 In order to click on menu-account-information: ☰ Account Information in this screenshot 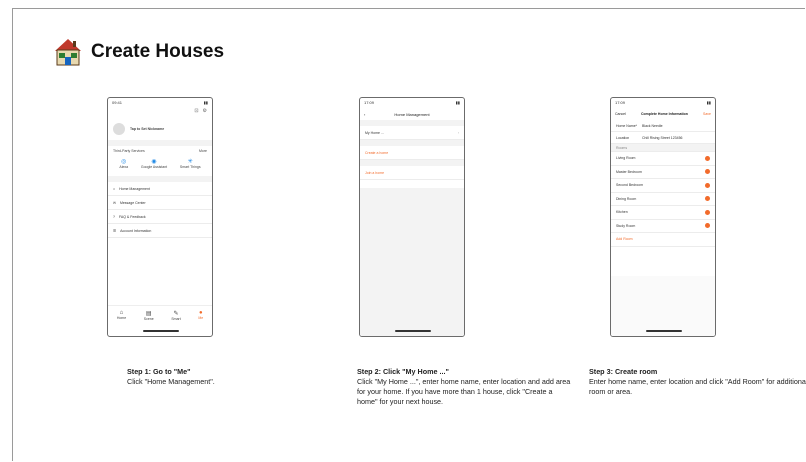, I will do `click(160, 231)`.